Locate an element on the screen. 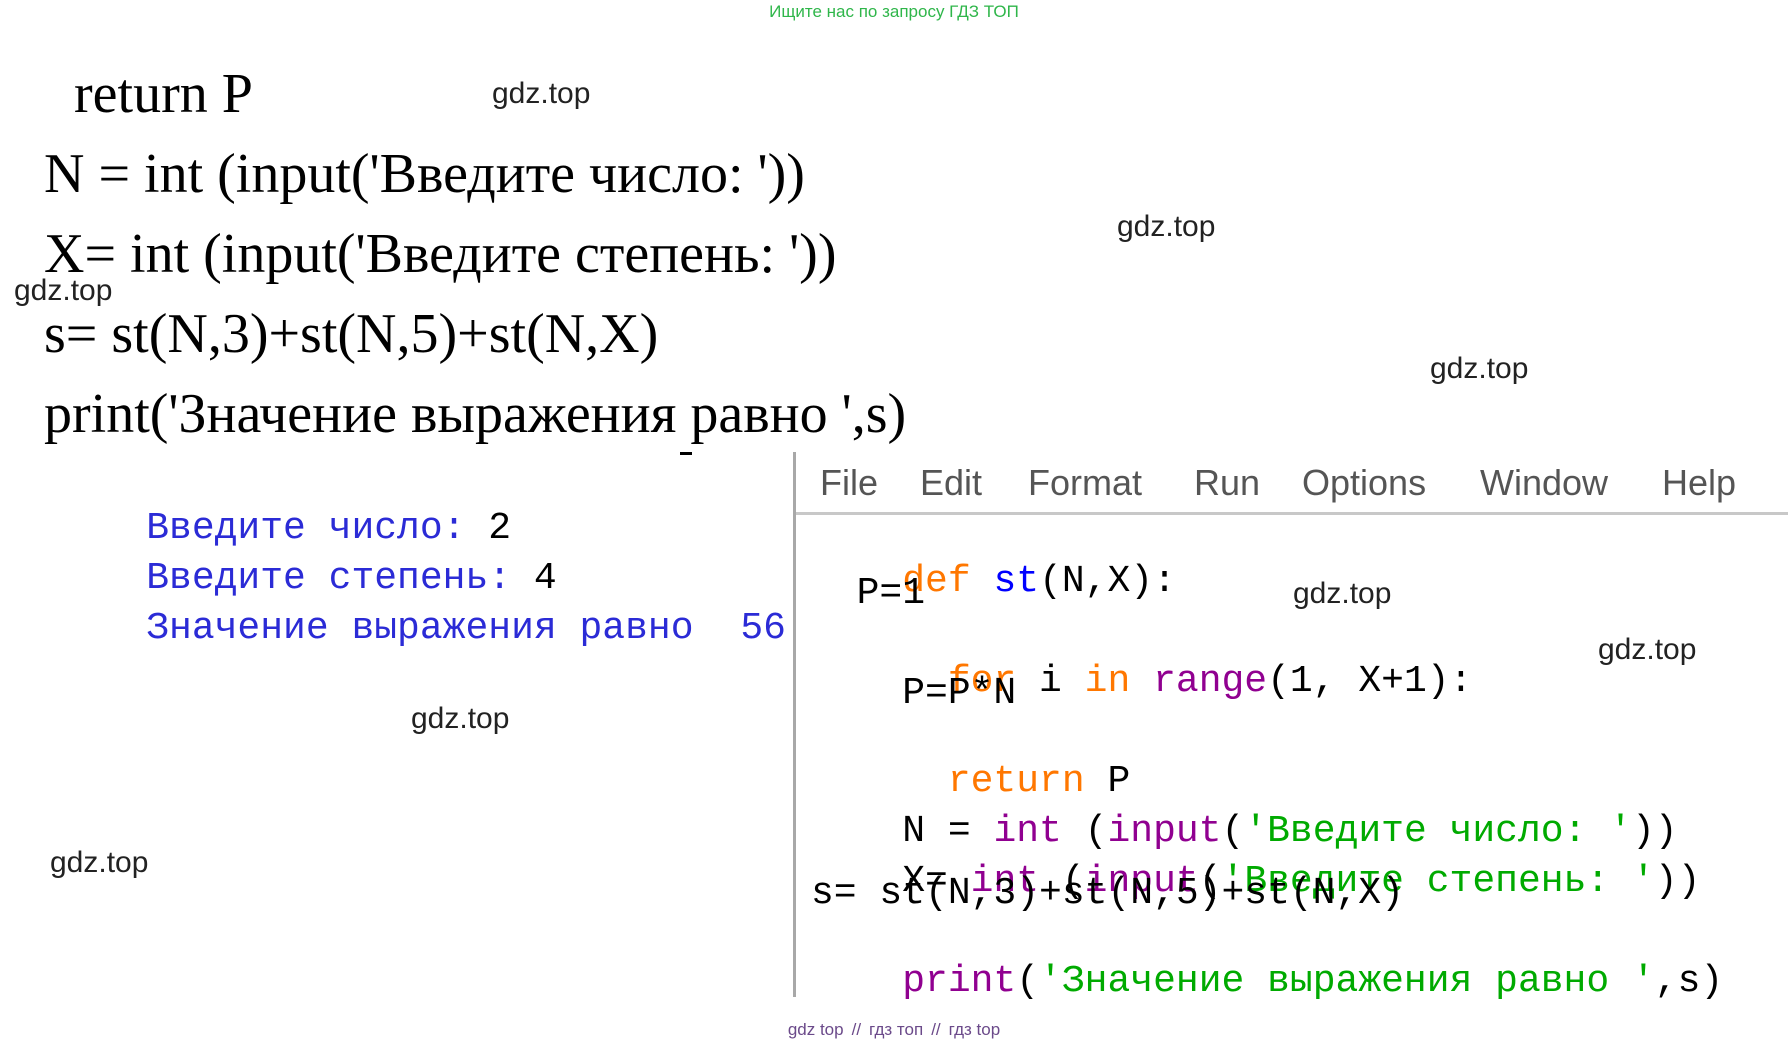 Image resolution: width=1788 pixels, height=1044 pixels. menu-options: Options is located at coordinates (1364, 483).